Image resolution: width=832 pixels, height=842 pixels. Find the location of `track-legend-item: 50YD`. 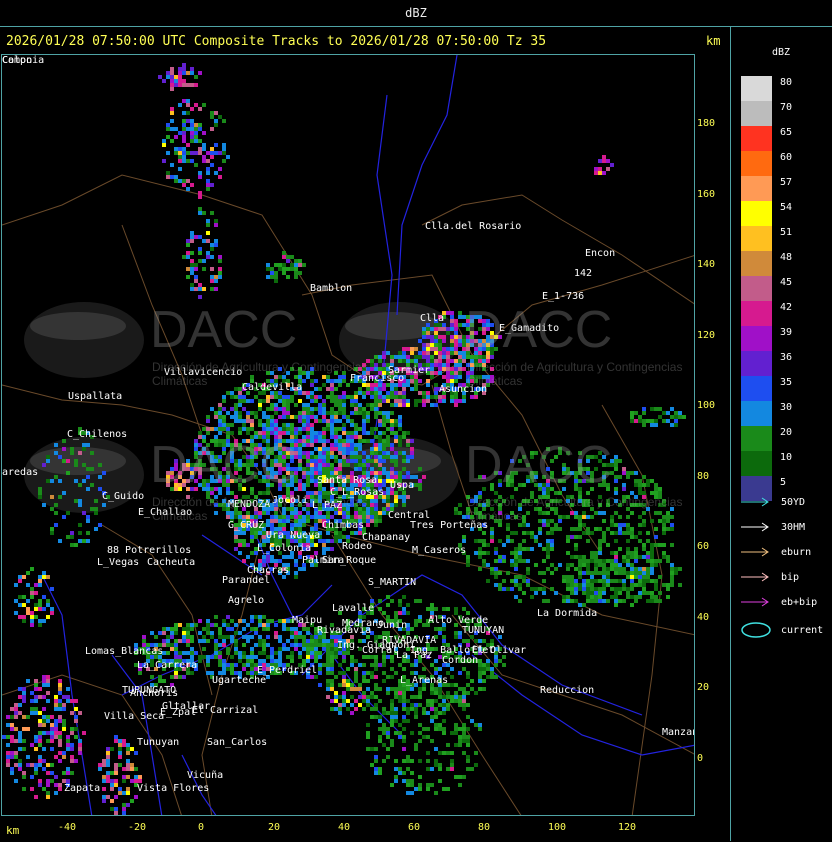

track-legend-item: 50YD is located at coordinates (773, 502).